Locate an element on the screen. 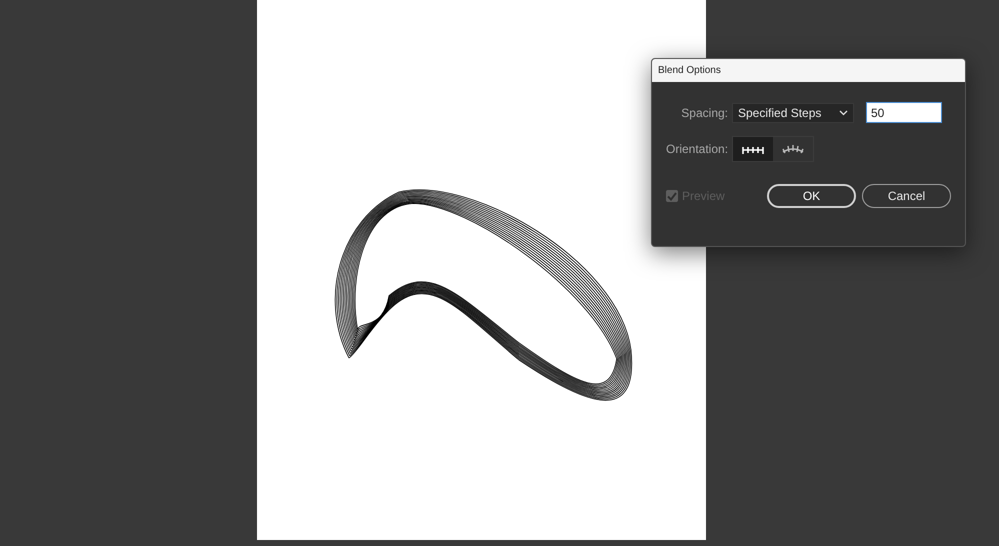 This screenshot has width=999, height=546. spacing-label: Spacing: is located at coordinates (704, 113).